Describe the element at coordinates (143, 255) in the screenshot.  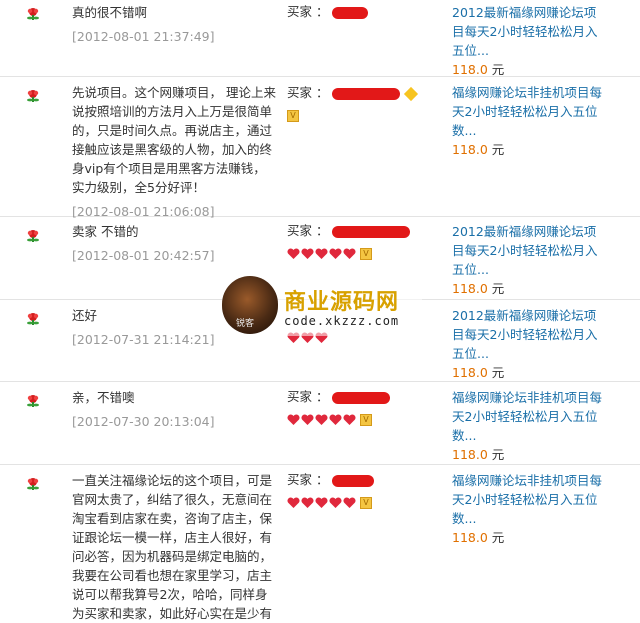
I see `review-date: [2012-08-01 20:42:57]` at that location.